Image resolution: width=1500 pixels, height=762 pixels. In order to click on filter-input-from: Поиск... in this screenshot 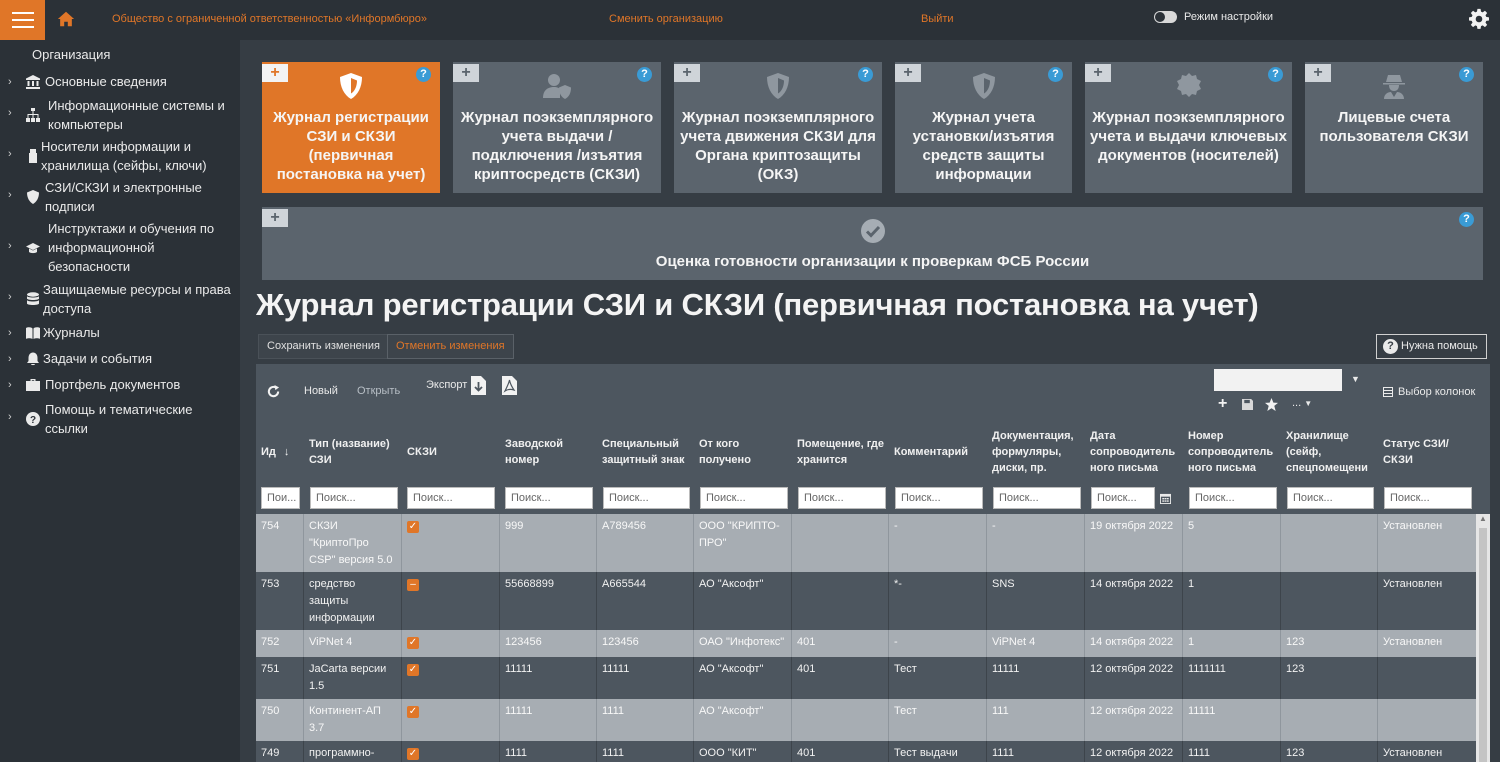, I will do `click(744, 498)`.